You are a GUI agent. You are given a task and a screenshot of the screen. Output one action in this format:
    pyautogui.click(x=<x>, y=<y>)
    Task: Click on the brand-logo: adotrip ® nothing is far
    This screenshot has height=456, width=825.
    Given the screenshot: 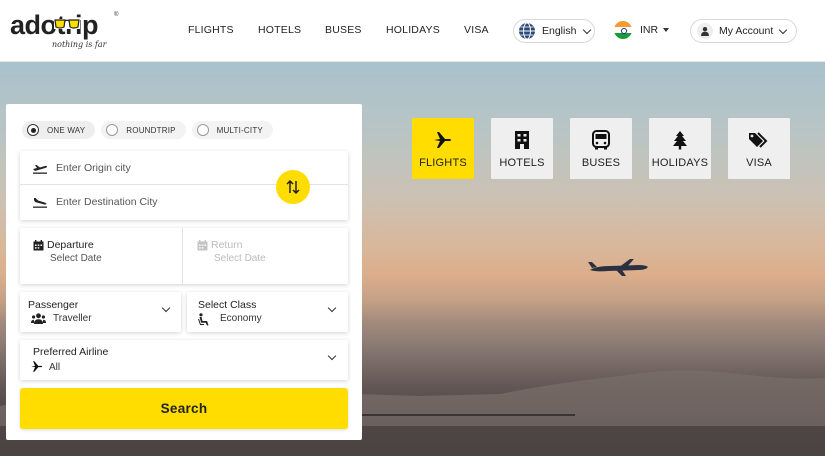 What is the action you would take?
    pyautogui.click(x=65, y=30)
    